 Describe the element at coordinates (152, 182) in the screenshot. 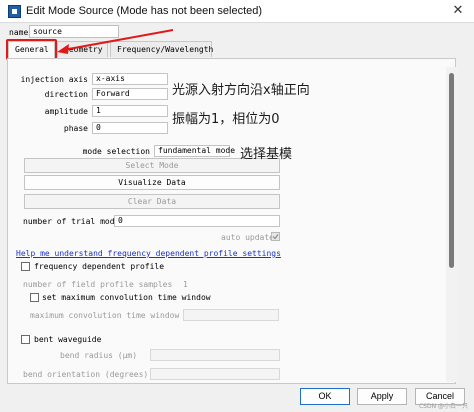

I see `visualize-data-button: Visualize Data` at that location.